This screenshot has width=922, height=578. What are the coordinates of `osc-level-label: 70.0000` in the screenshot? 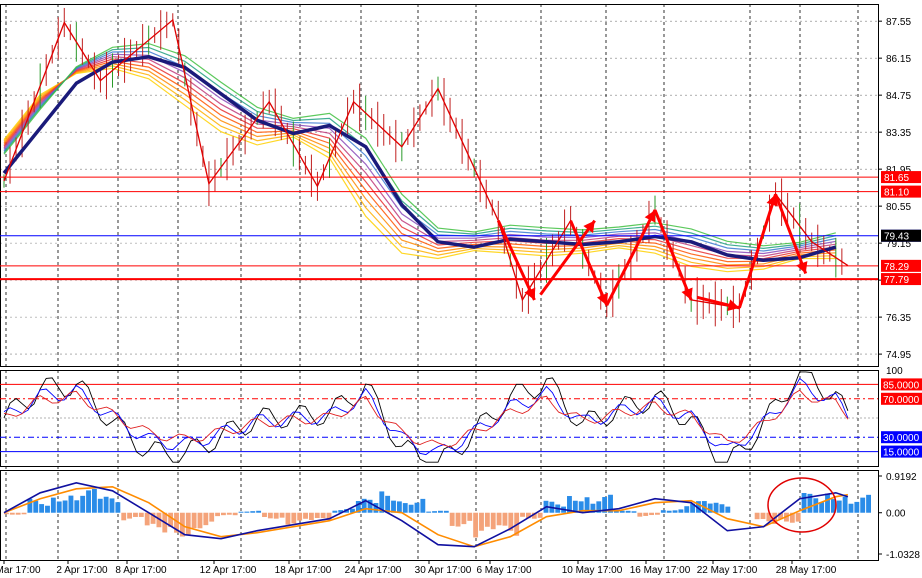 It's located at (901, 400).